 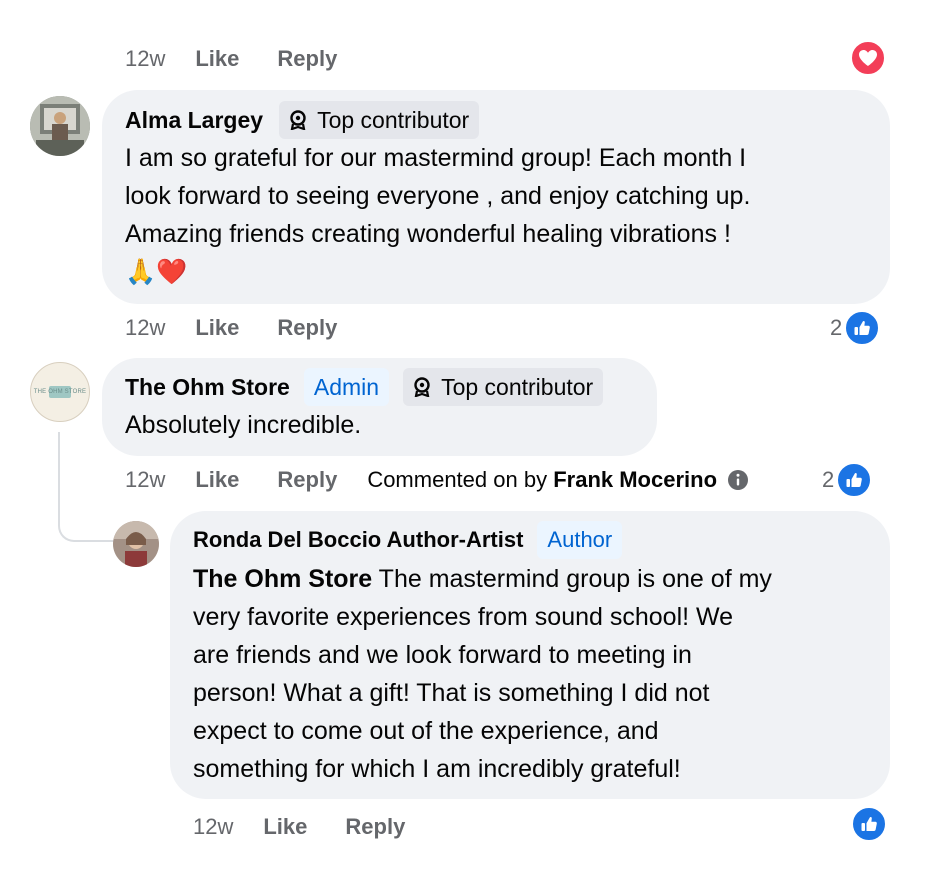 What do you see at coordinates (635, 479) in the screenshot?
I see `commenter-name: Frank Mocerino` at bounding box center [635, 479].